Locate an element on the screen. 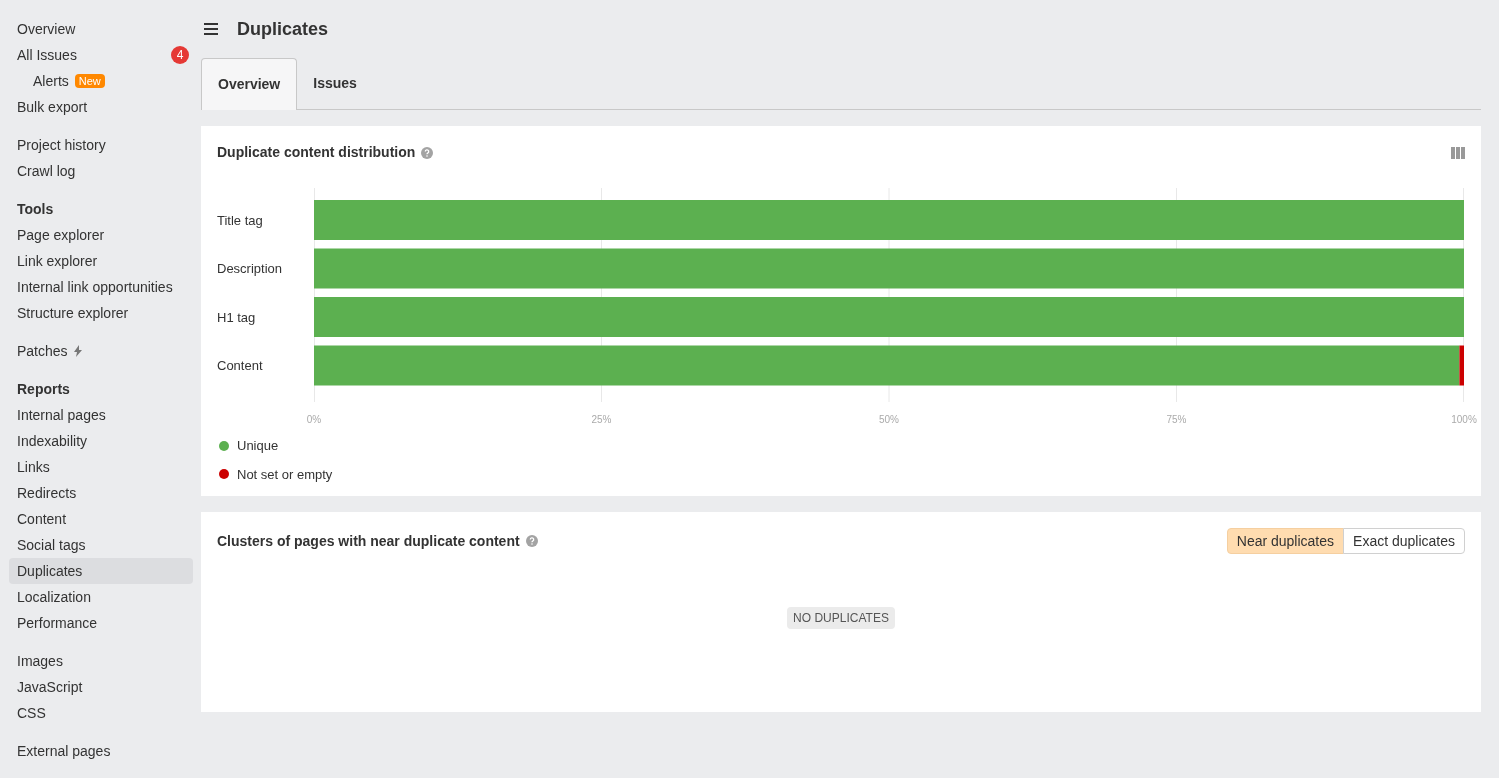  sidebar-item: Alerts New is located at coordinates (101, 81).